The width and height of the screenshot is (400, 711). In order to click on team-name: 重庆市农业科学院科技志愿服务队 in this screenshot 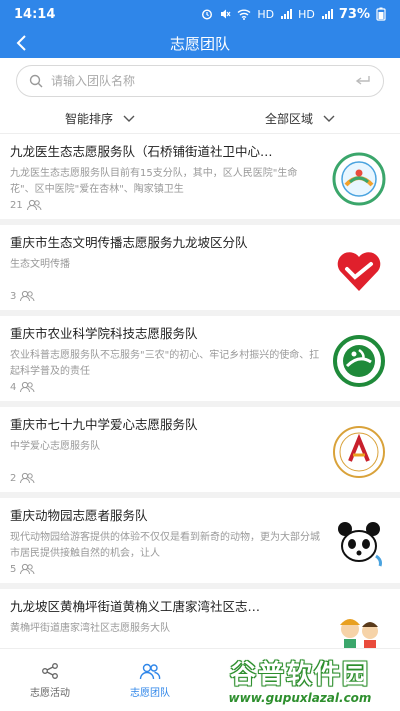, I will do `click(104, 333)`.